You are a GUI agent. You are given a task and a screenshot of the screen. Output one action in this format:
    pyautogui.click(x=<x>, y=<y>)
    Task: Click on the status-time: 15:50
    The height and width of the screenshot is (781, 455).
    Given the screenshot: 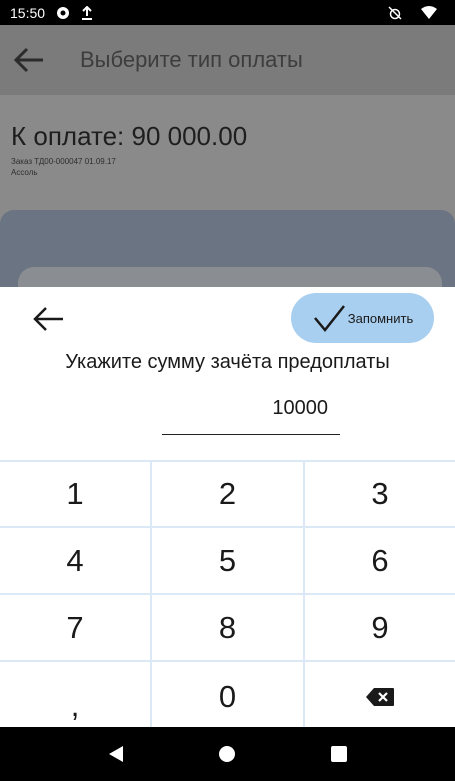 What is the action you would take?
    pyautogui.click(x=28, y=12)
    